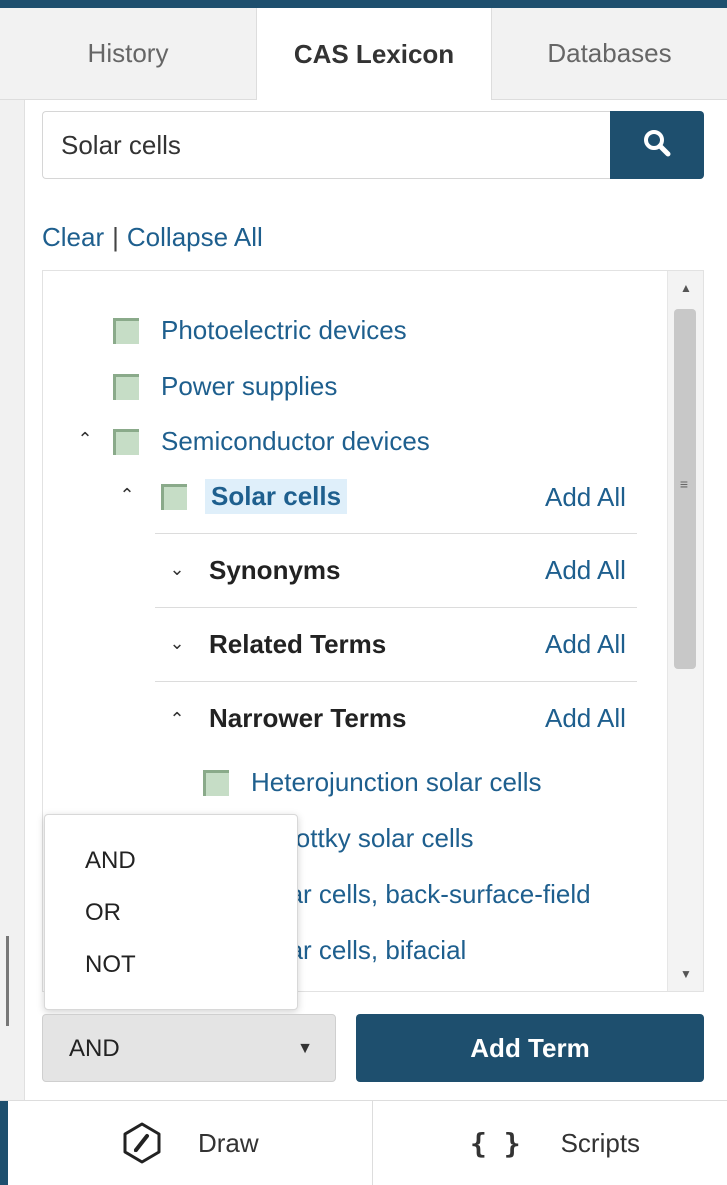 The image size is (727, 1185). I want to click on option-not: NOT, so click(110, 965).